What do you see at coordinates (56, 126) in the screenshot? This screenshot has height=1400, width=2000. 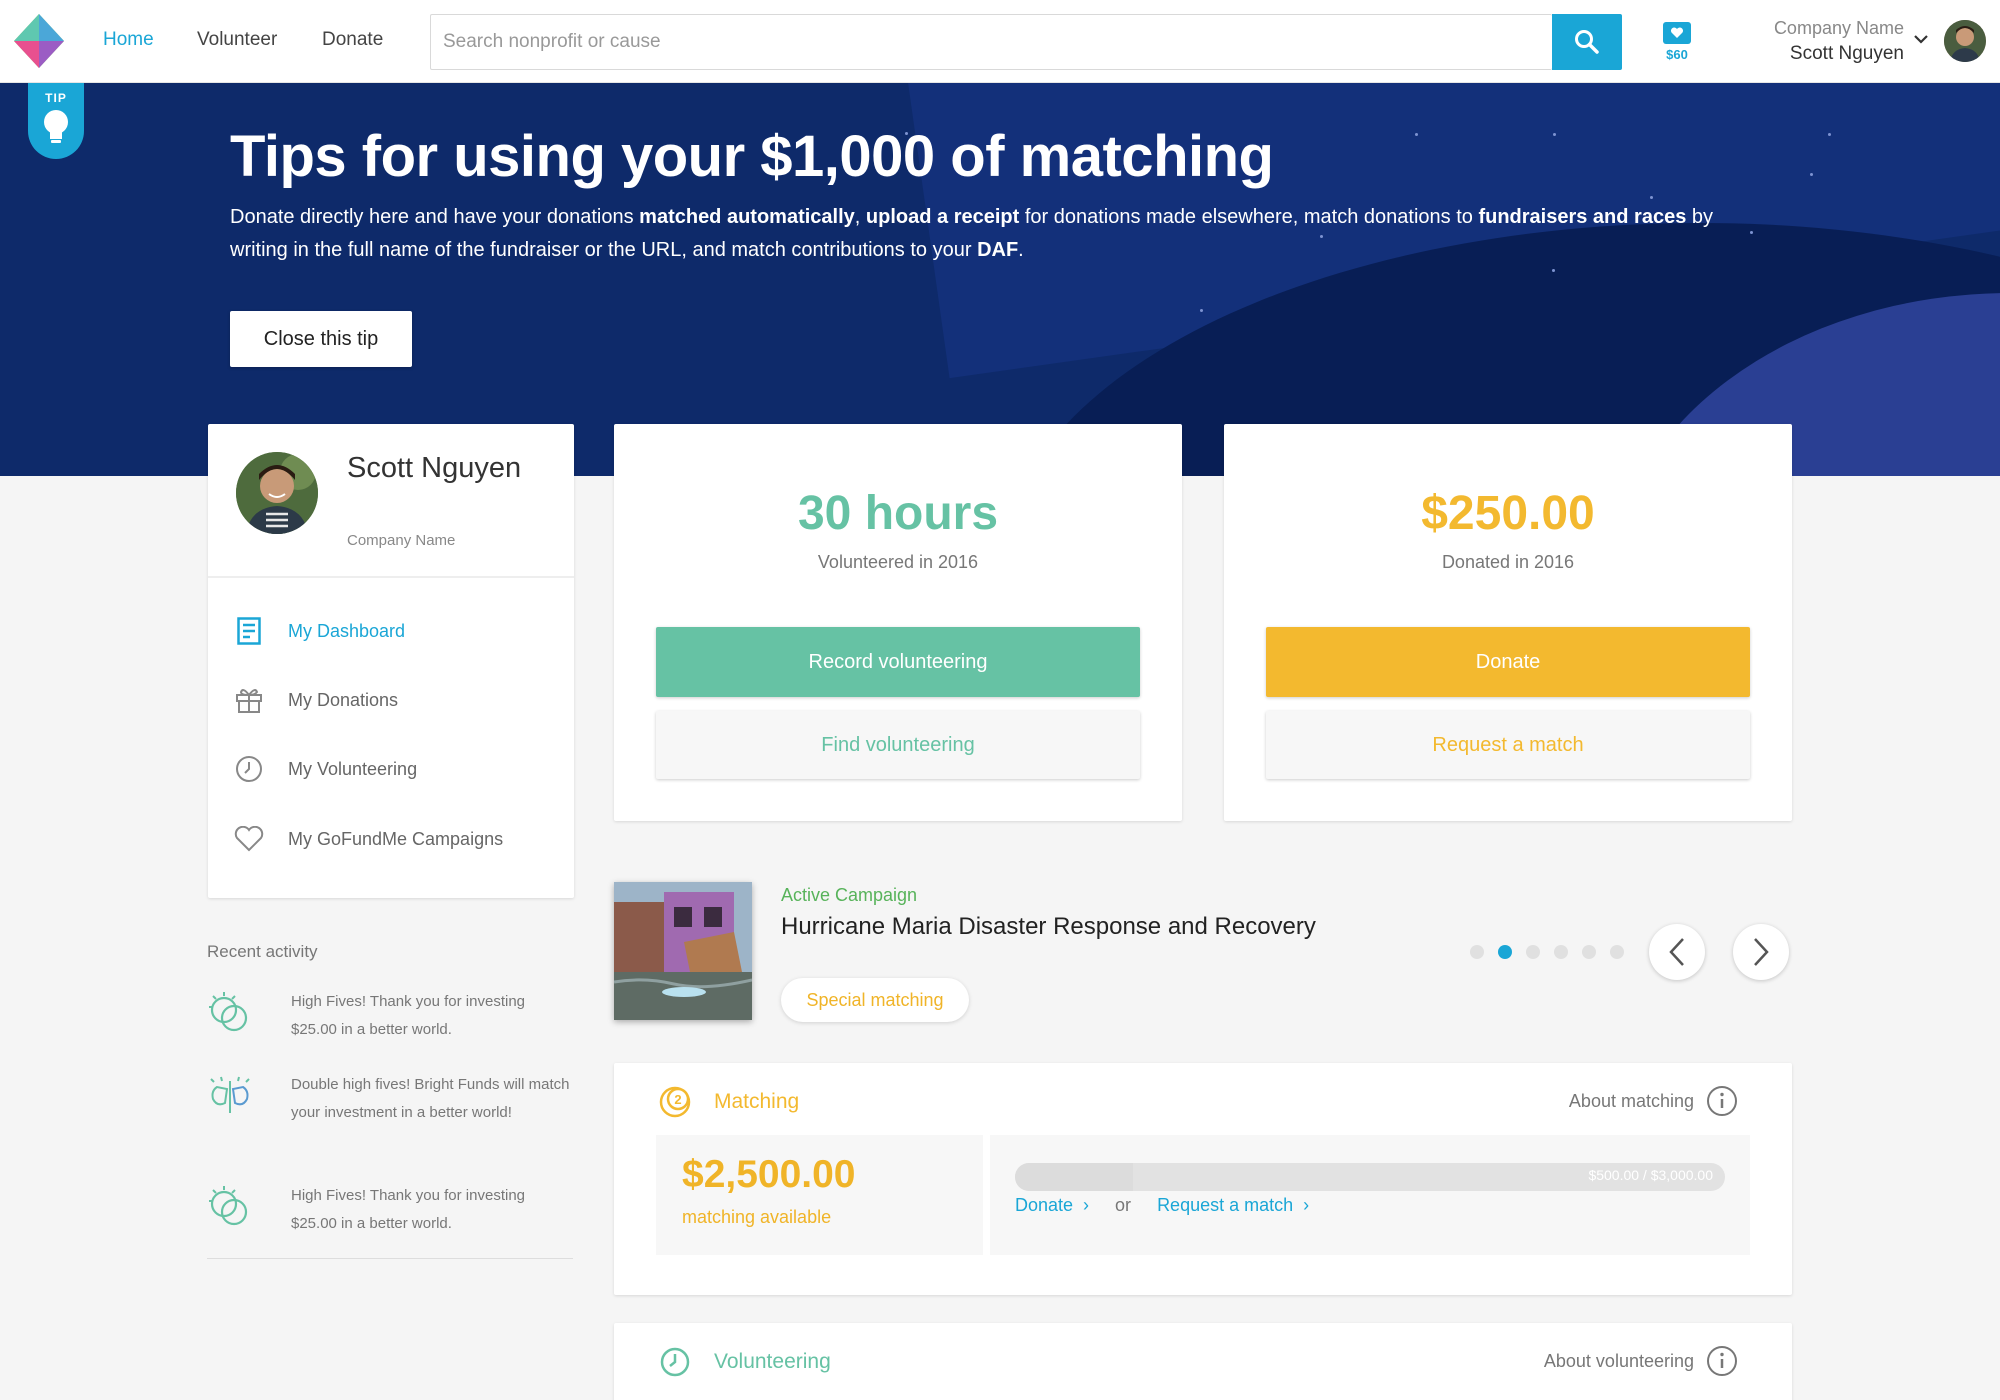 I see `lightbulb-icon` at bounding box center [56, 126].